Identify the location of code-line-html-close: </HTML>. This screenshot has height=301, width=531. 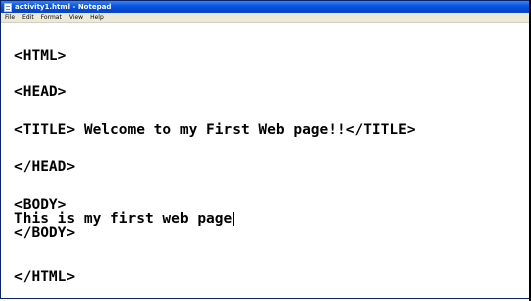
(45, 277).